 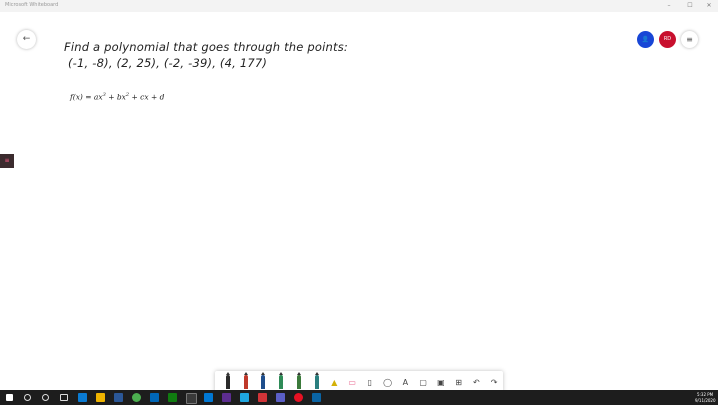 What do you see at coordinates (118, 397) in the screenshot?
I see `word-icon` at bounding box center [118, 397].